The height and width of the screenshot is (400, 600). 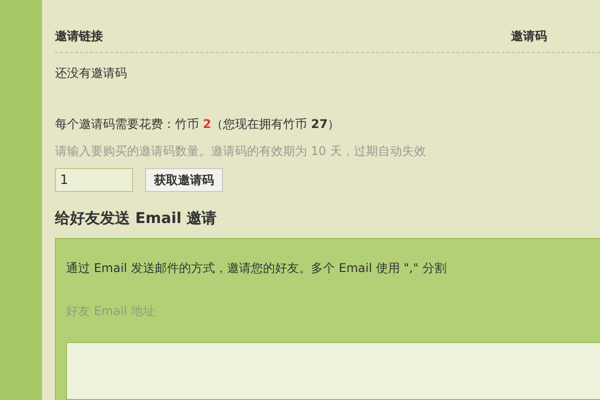 I want to click on section-heading: 给好友发送 Email 邀请, so click(x=136, y=218).